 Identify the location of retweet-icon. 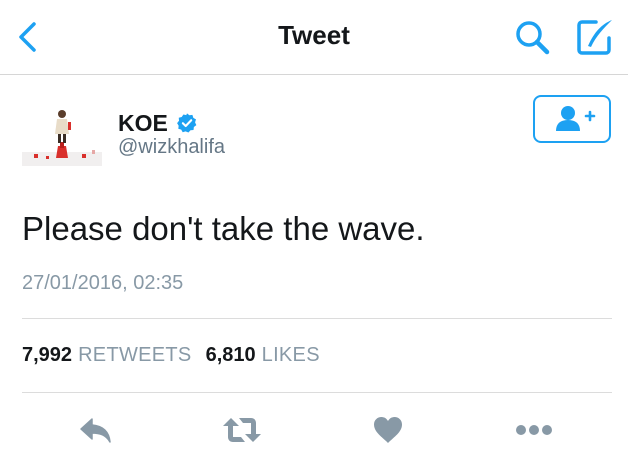
(242, 430).